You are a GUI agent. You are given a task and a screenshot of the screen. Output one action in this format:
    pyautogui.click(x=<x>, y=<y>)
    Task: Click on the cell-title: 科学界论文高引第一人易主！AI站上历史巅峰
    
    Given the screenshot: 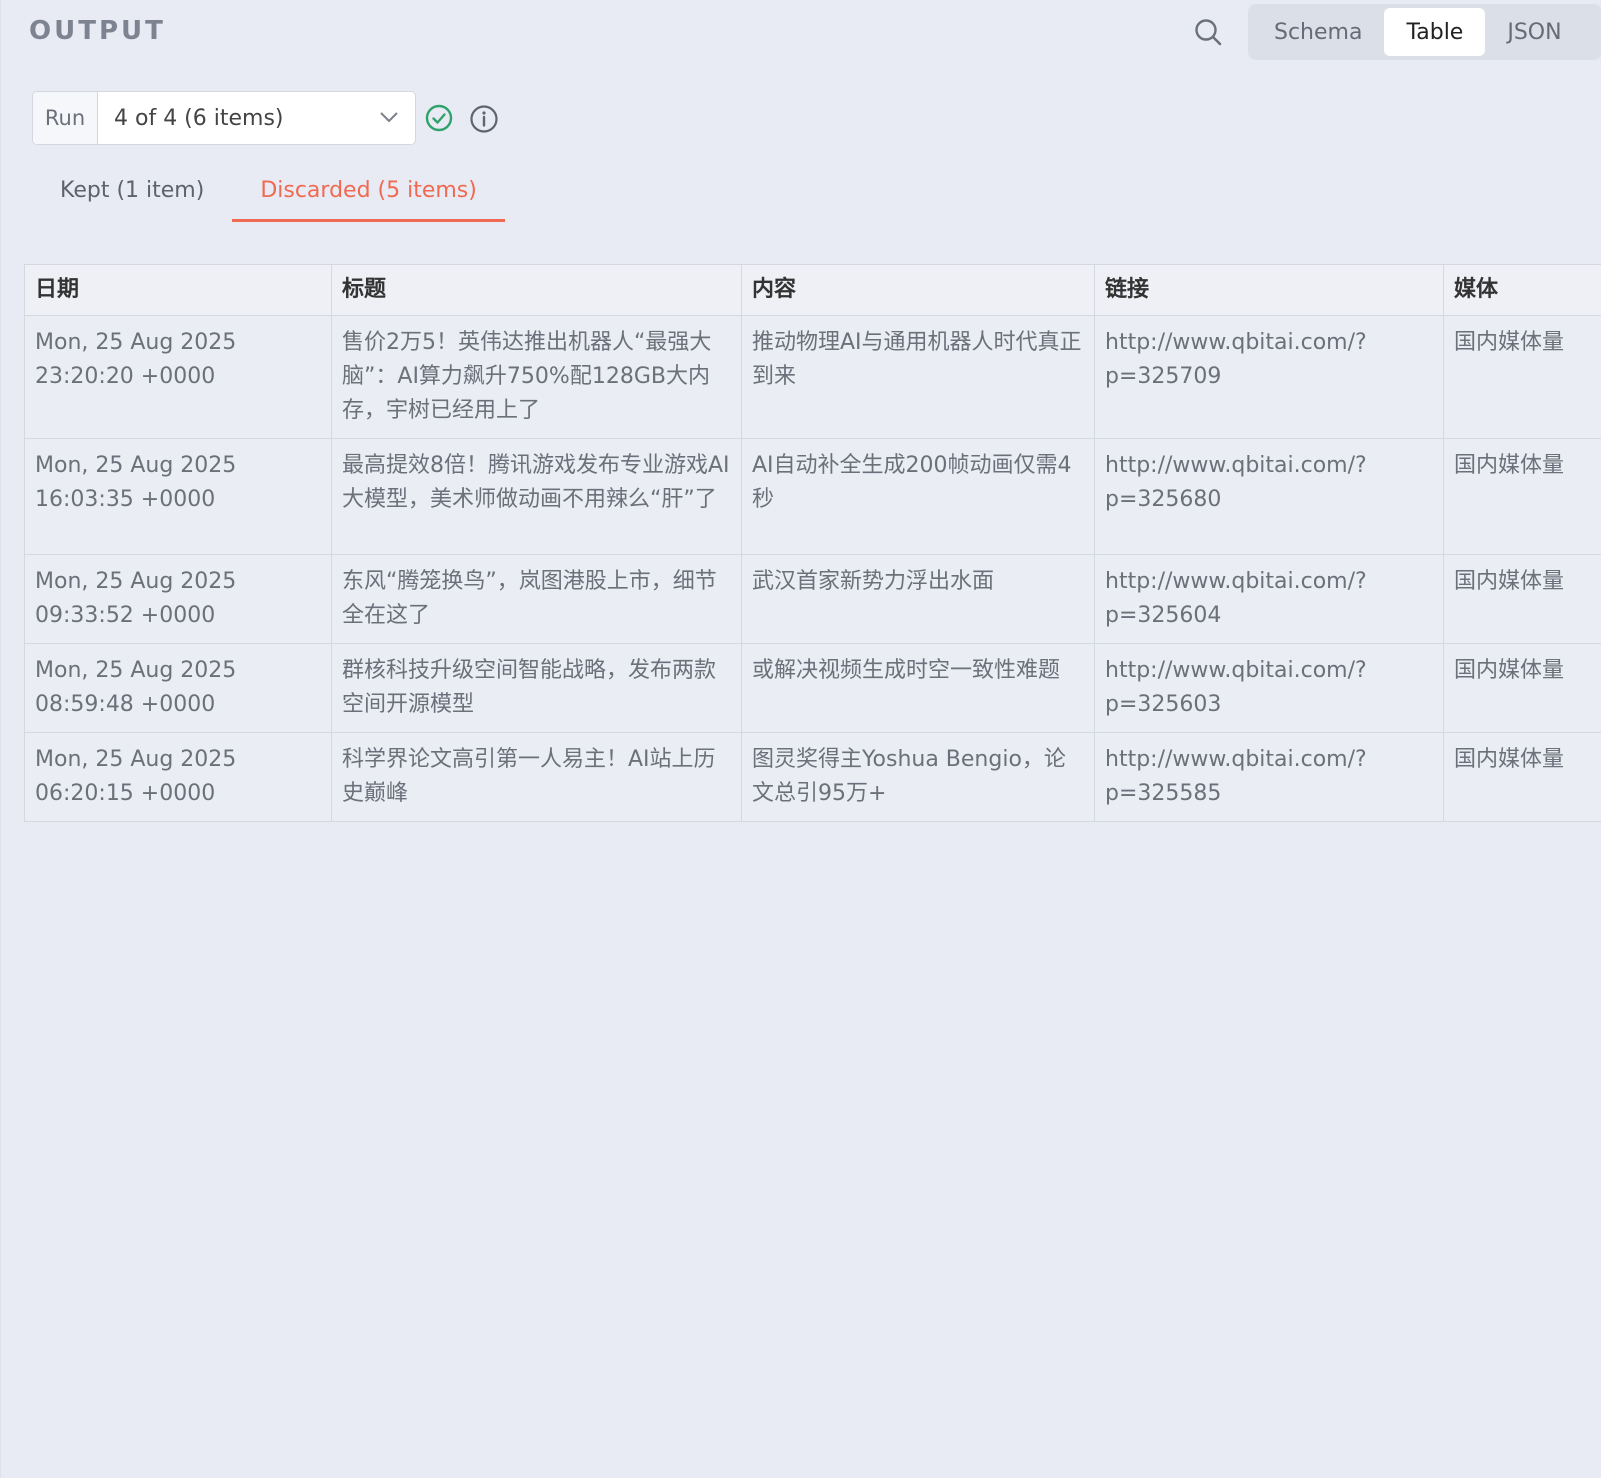 What is the action you would take?
    pyautogui.click(x=536, y=777)
    